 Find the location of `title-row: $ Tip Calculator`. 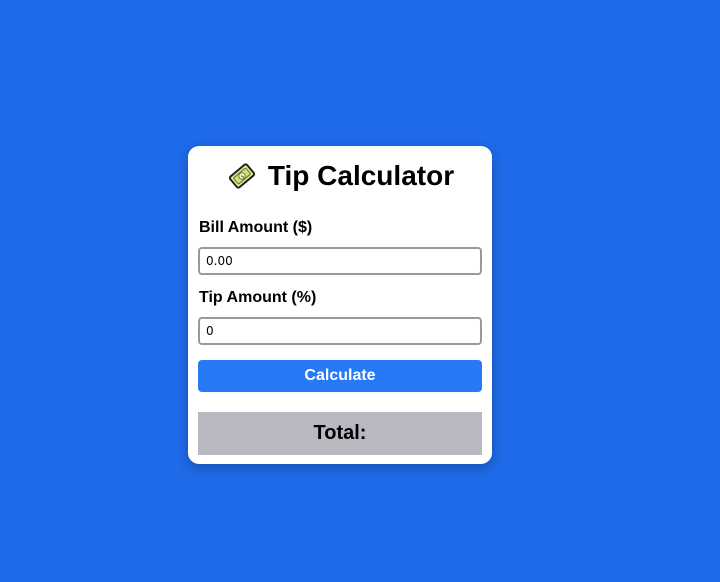

title-row: $ Tip Calculator is located at coordinates (340, 176).